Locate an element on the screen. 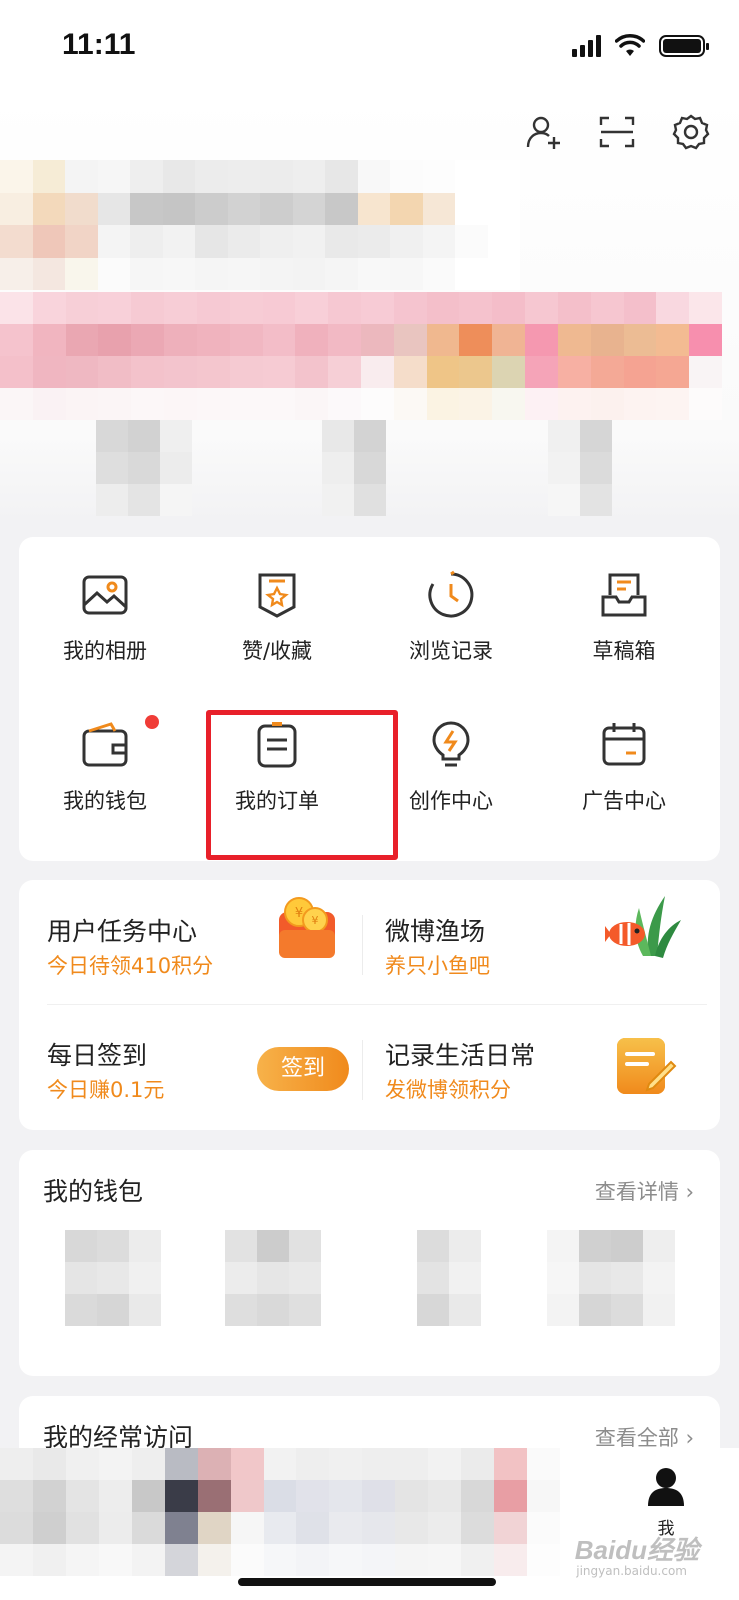  blurred-banner is located at coordinates (361, 356).